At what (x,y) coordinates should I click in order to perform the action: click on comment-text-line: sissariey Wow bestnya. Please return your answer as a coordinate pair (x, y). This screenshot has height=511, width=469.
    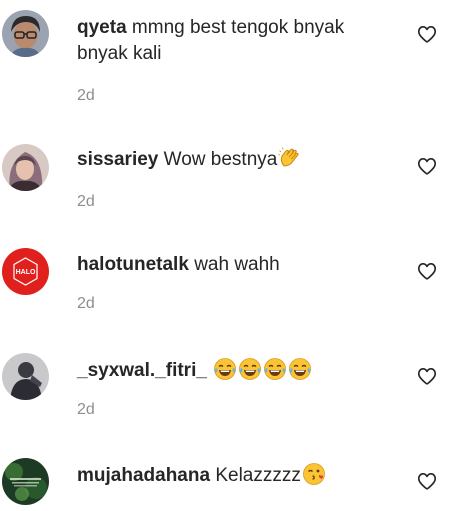
    Looking at the image, I should click on (237, 159).